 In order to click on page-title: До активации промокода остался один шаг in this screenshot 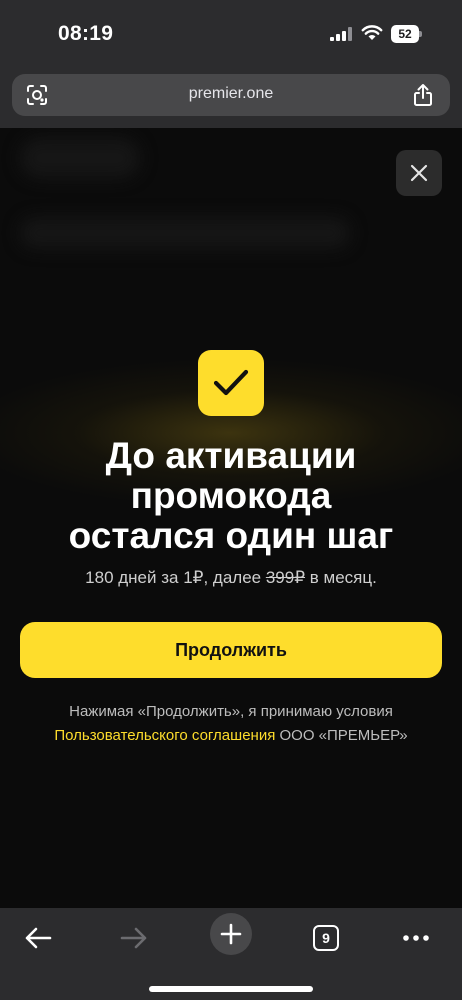, I will do `click(231, 496)`.